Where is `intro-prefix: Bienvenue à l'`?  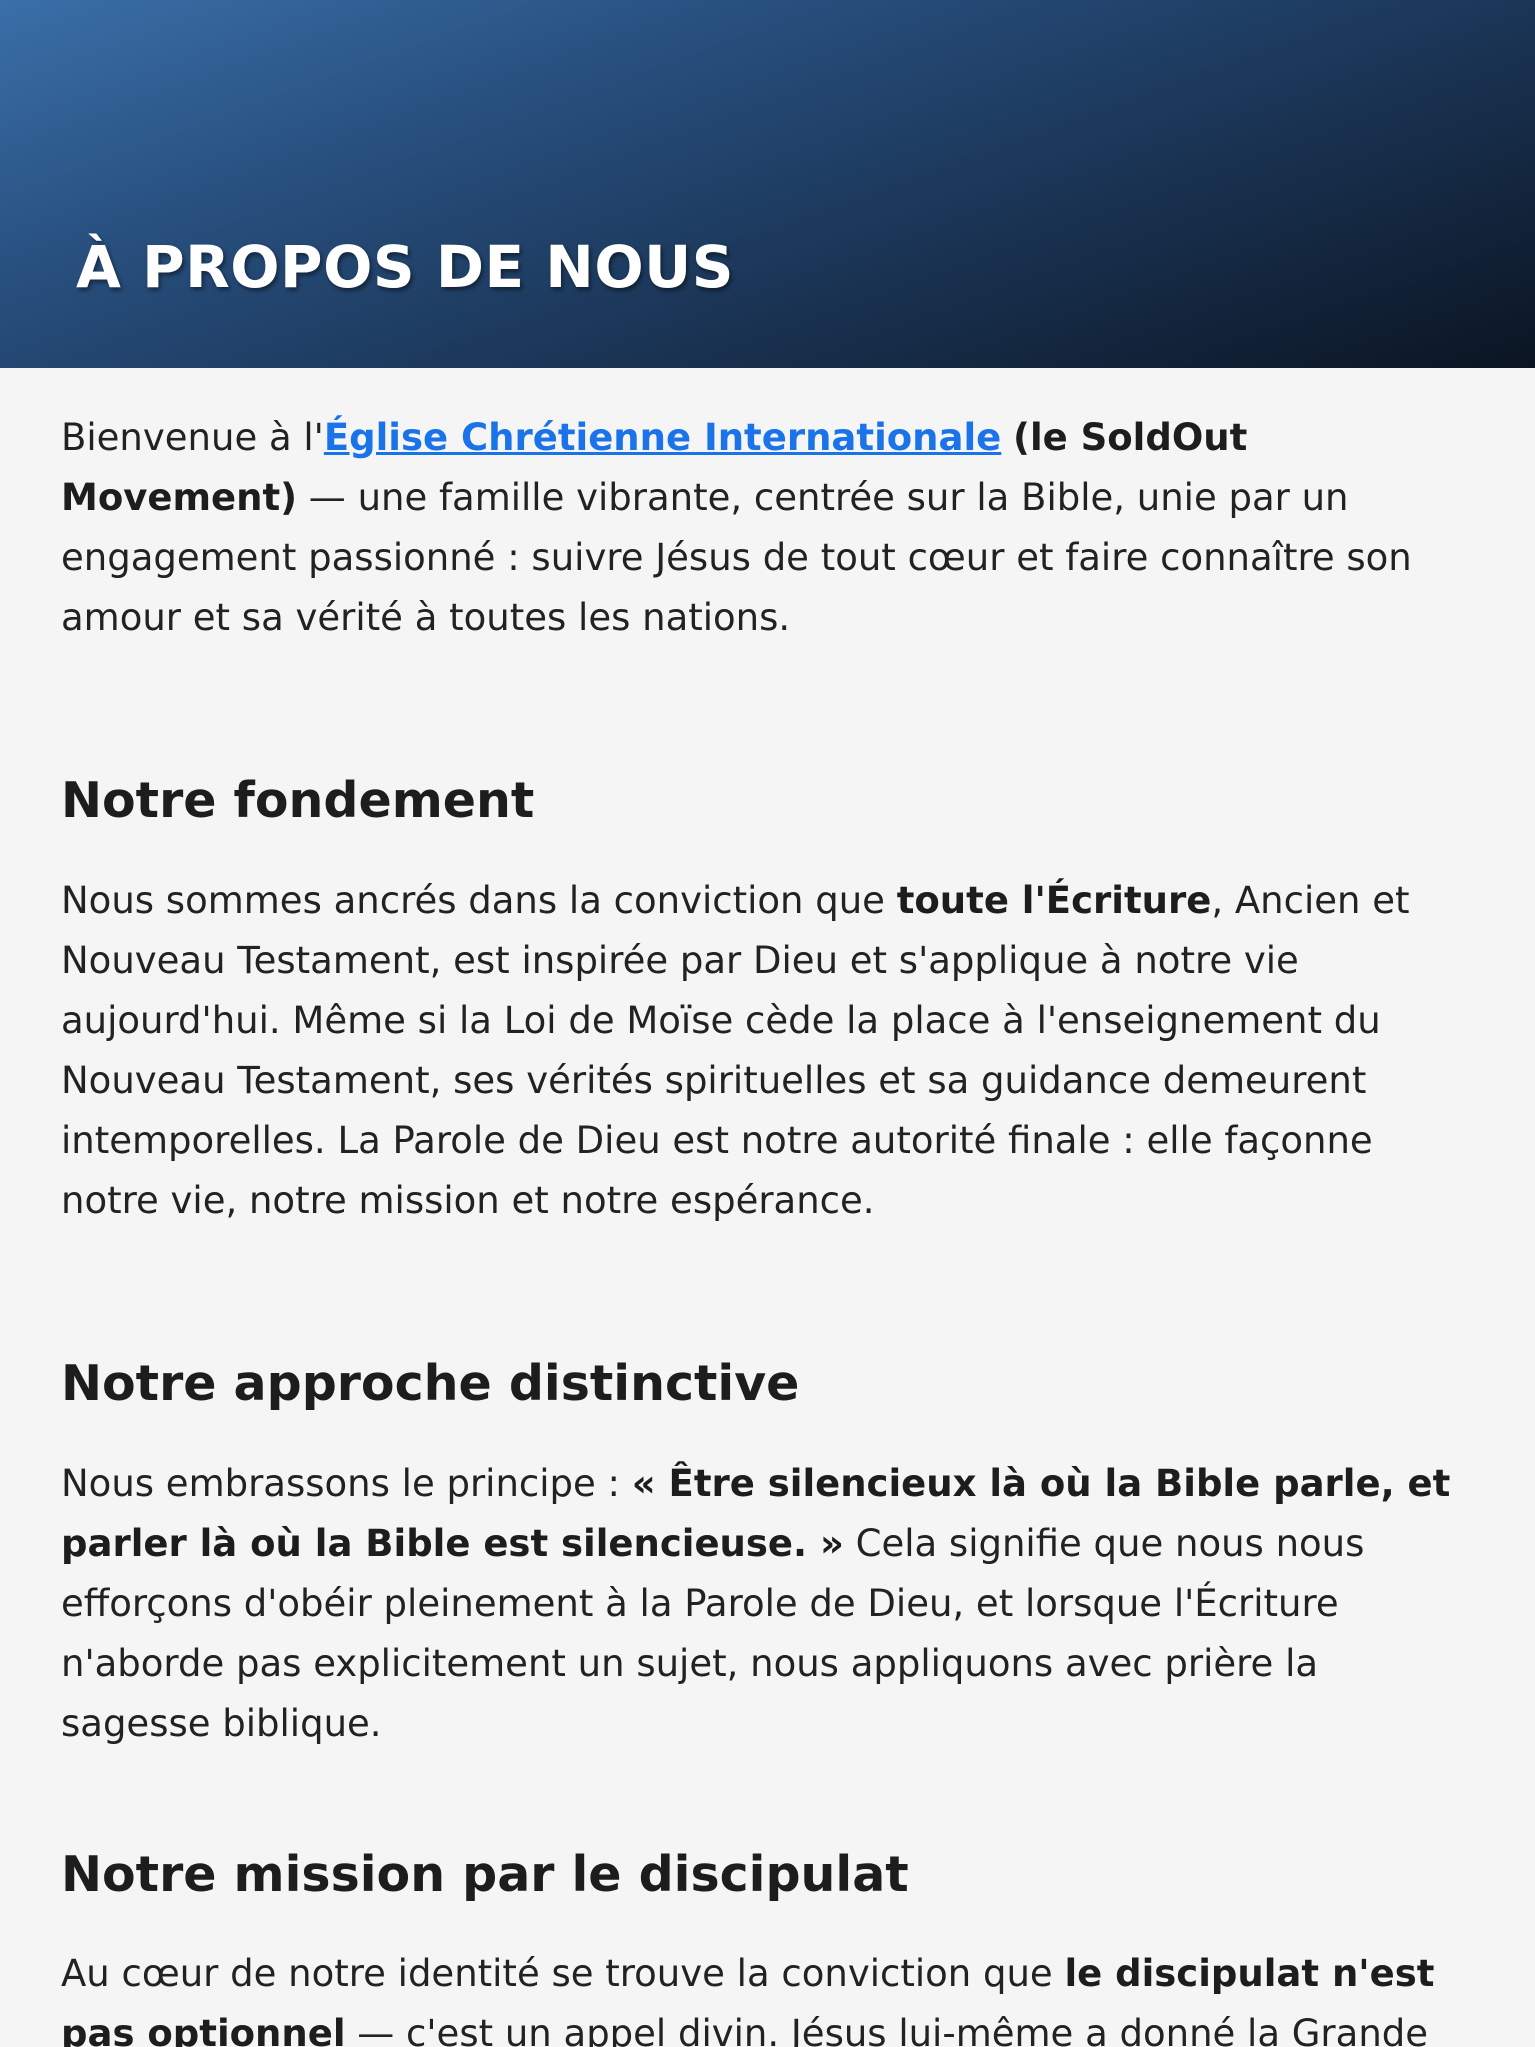 intro-prefix: Bienvenue à l' is located at coordinates (192, 437).